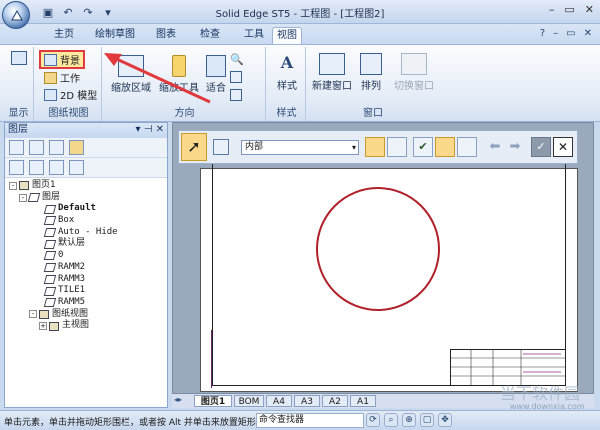  I want to click on group-label: 样式, so click(286, 113).